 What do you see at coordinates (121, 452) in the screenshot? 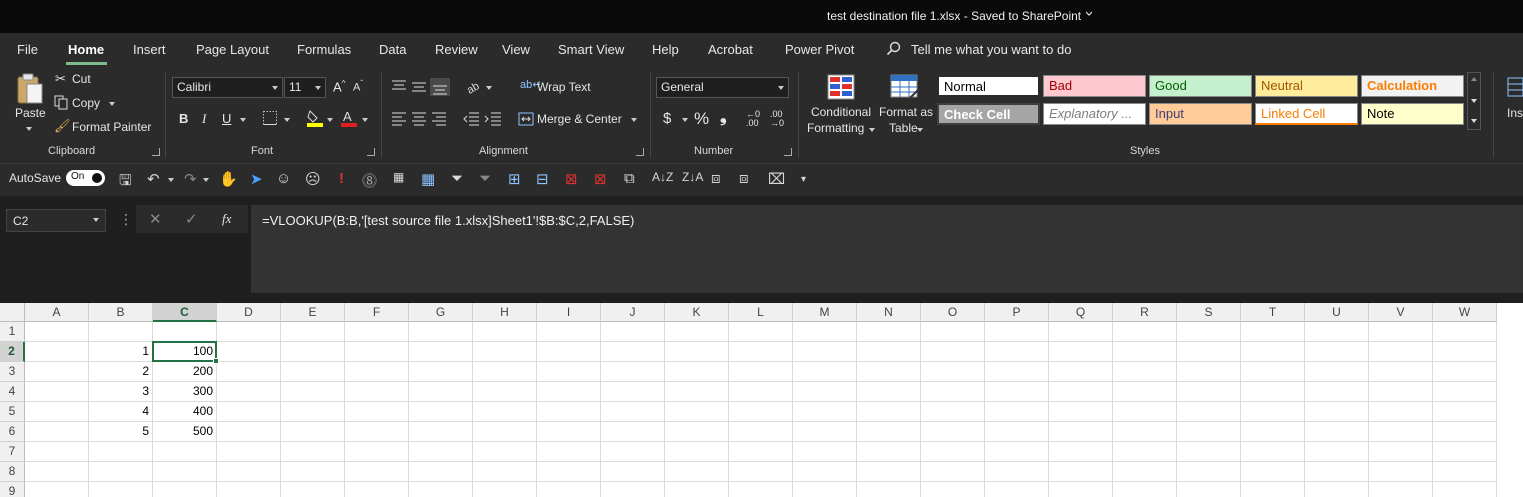
I see `cell-b7` at bounding box center [121, 452].